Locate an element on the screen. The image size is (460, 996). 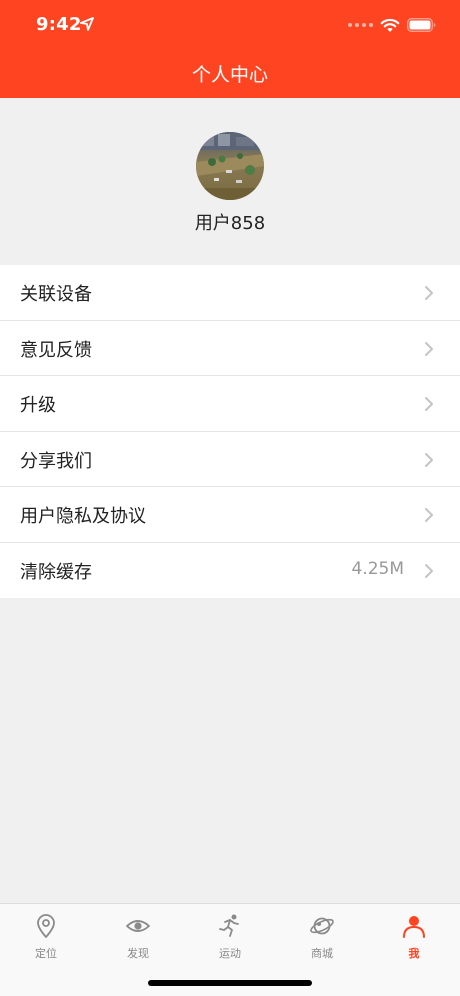
avatar-image is located at coordinates (230, 166).